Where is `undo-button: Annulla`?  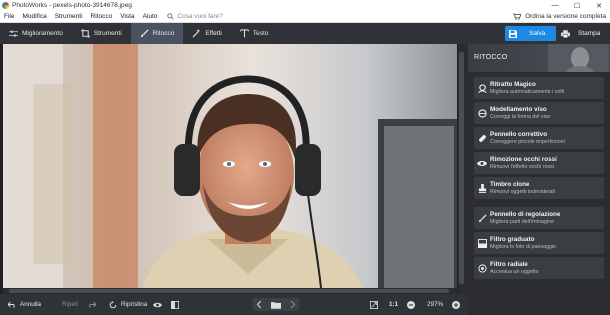
undo-button: Annulla is located at coordinates (24, 304).